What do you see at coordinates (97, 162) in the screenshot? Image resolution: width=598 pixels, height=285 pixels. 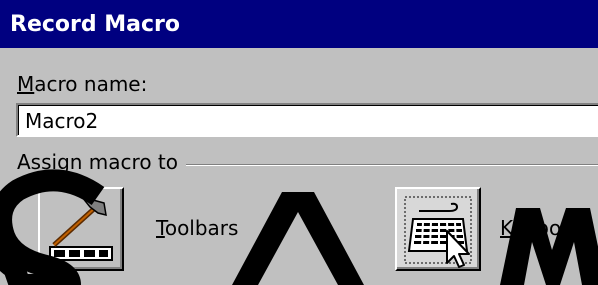 I see `assign-macro-group-label: Assign macro to` at bounding box center [97, 162].